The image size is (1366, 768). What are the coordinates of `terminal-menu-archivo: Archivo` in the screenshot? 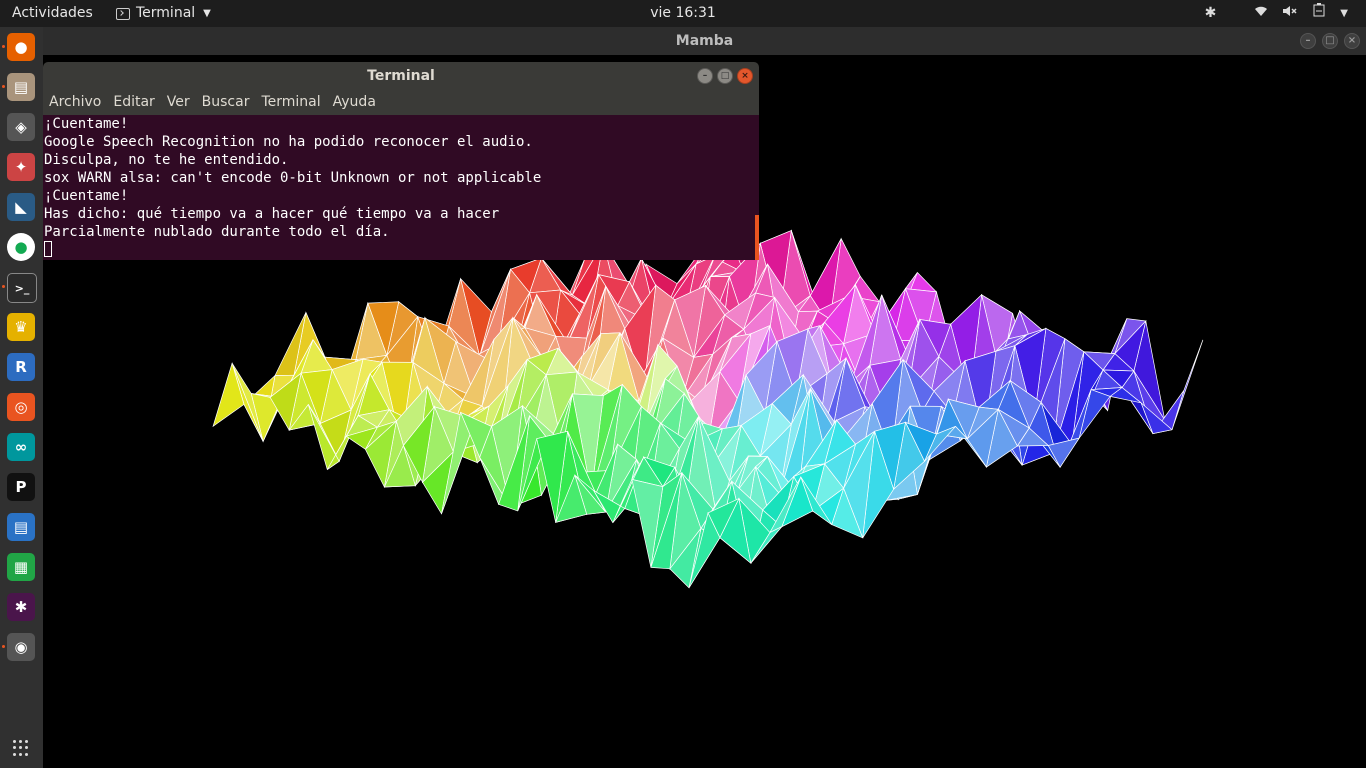 It's located at (75, 102).